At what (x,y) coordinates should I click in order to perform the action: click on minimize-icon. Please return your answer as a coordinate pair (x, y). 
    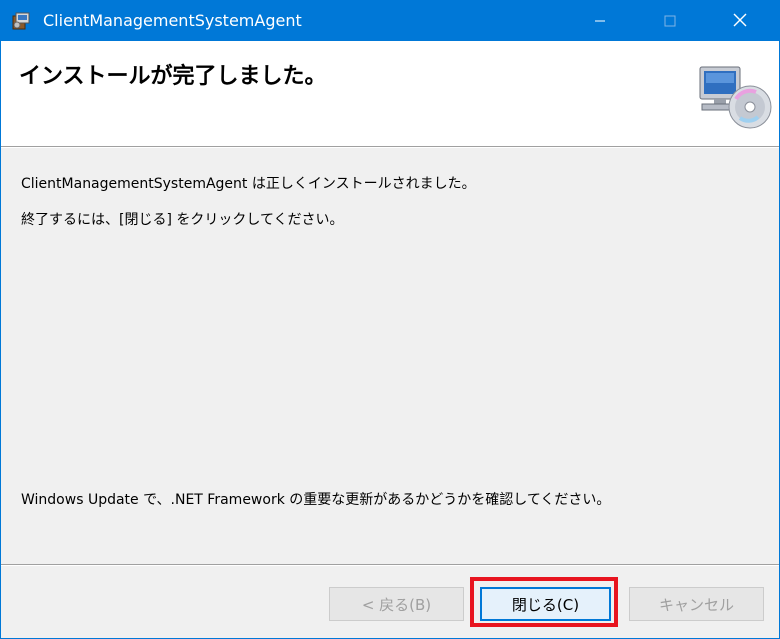
    Looking at the image, I should click on (600, 21).